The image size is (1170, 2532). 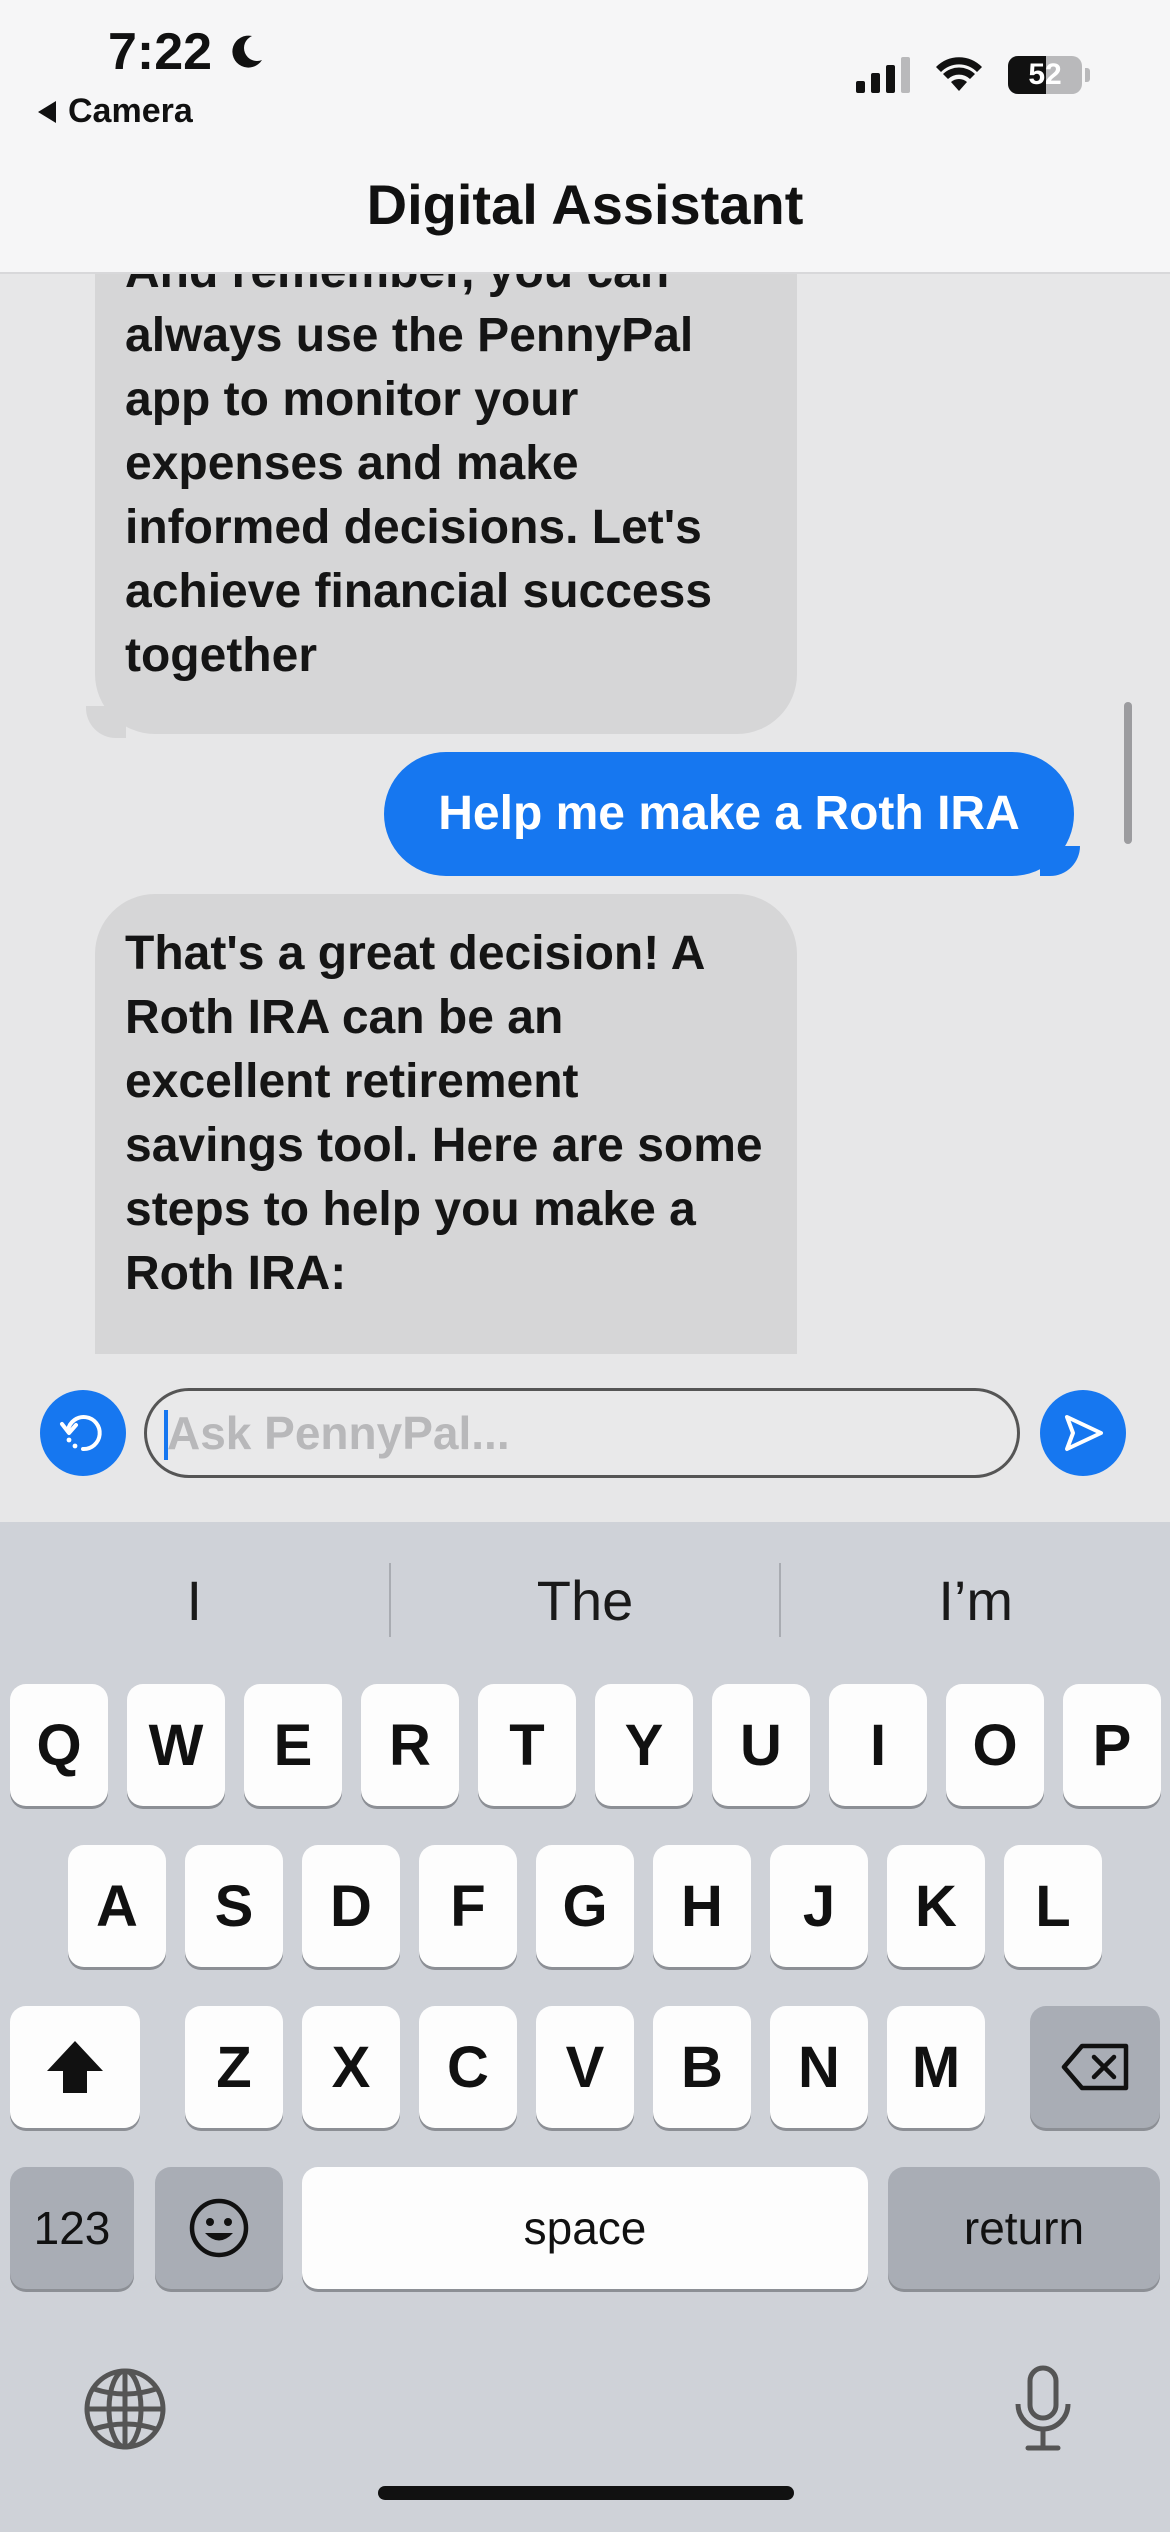 I want to click on back-to-camera-link: Camera, so click(x=115, y=111).